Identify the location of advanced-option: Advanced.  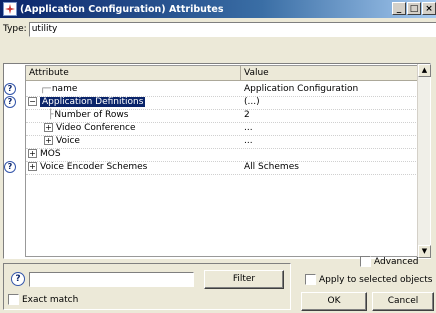
(389, 261).